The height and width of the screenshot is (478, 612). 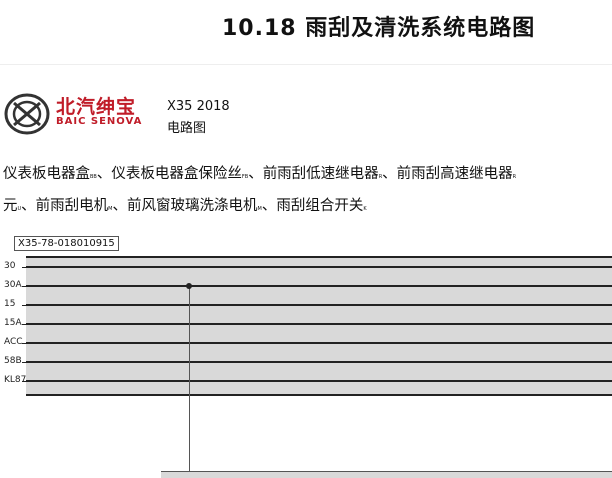 I want to click on bus-rail-label: KL87, so click(x=15, y=380).